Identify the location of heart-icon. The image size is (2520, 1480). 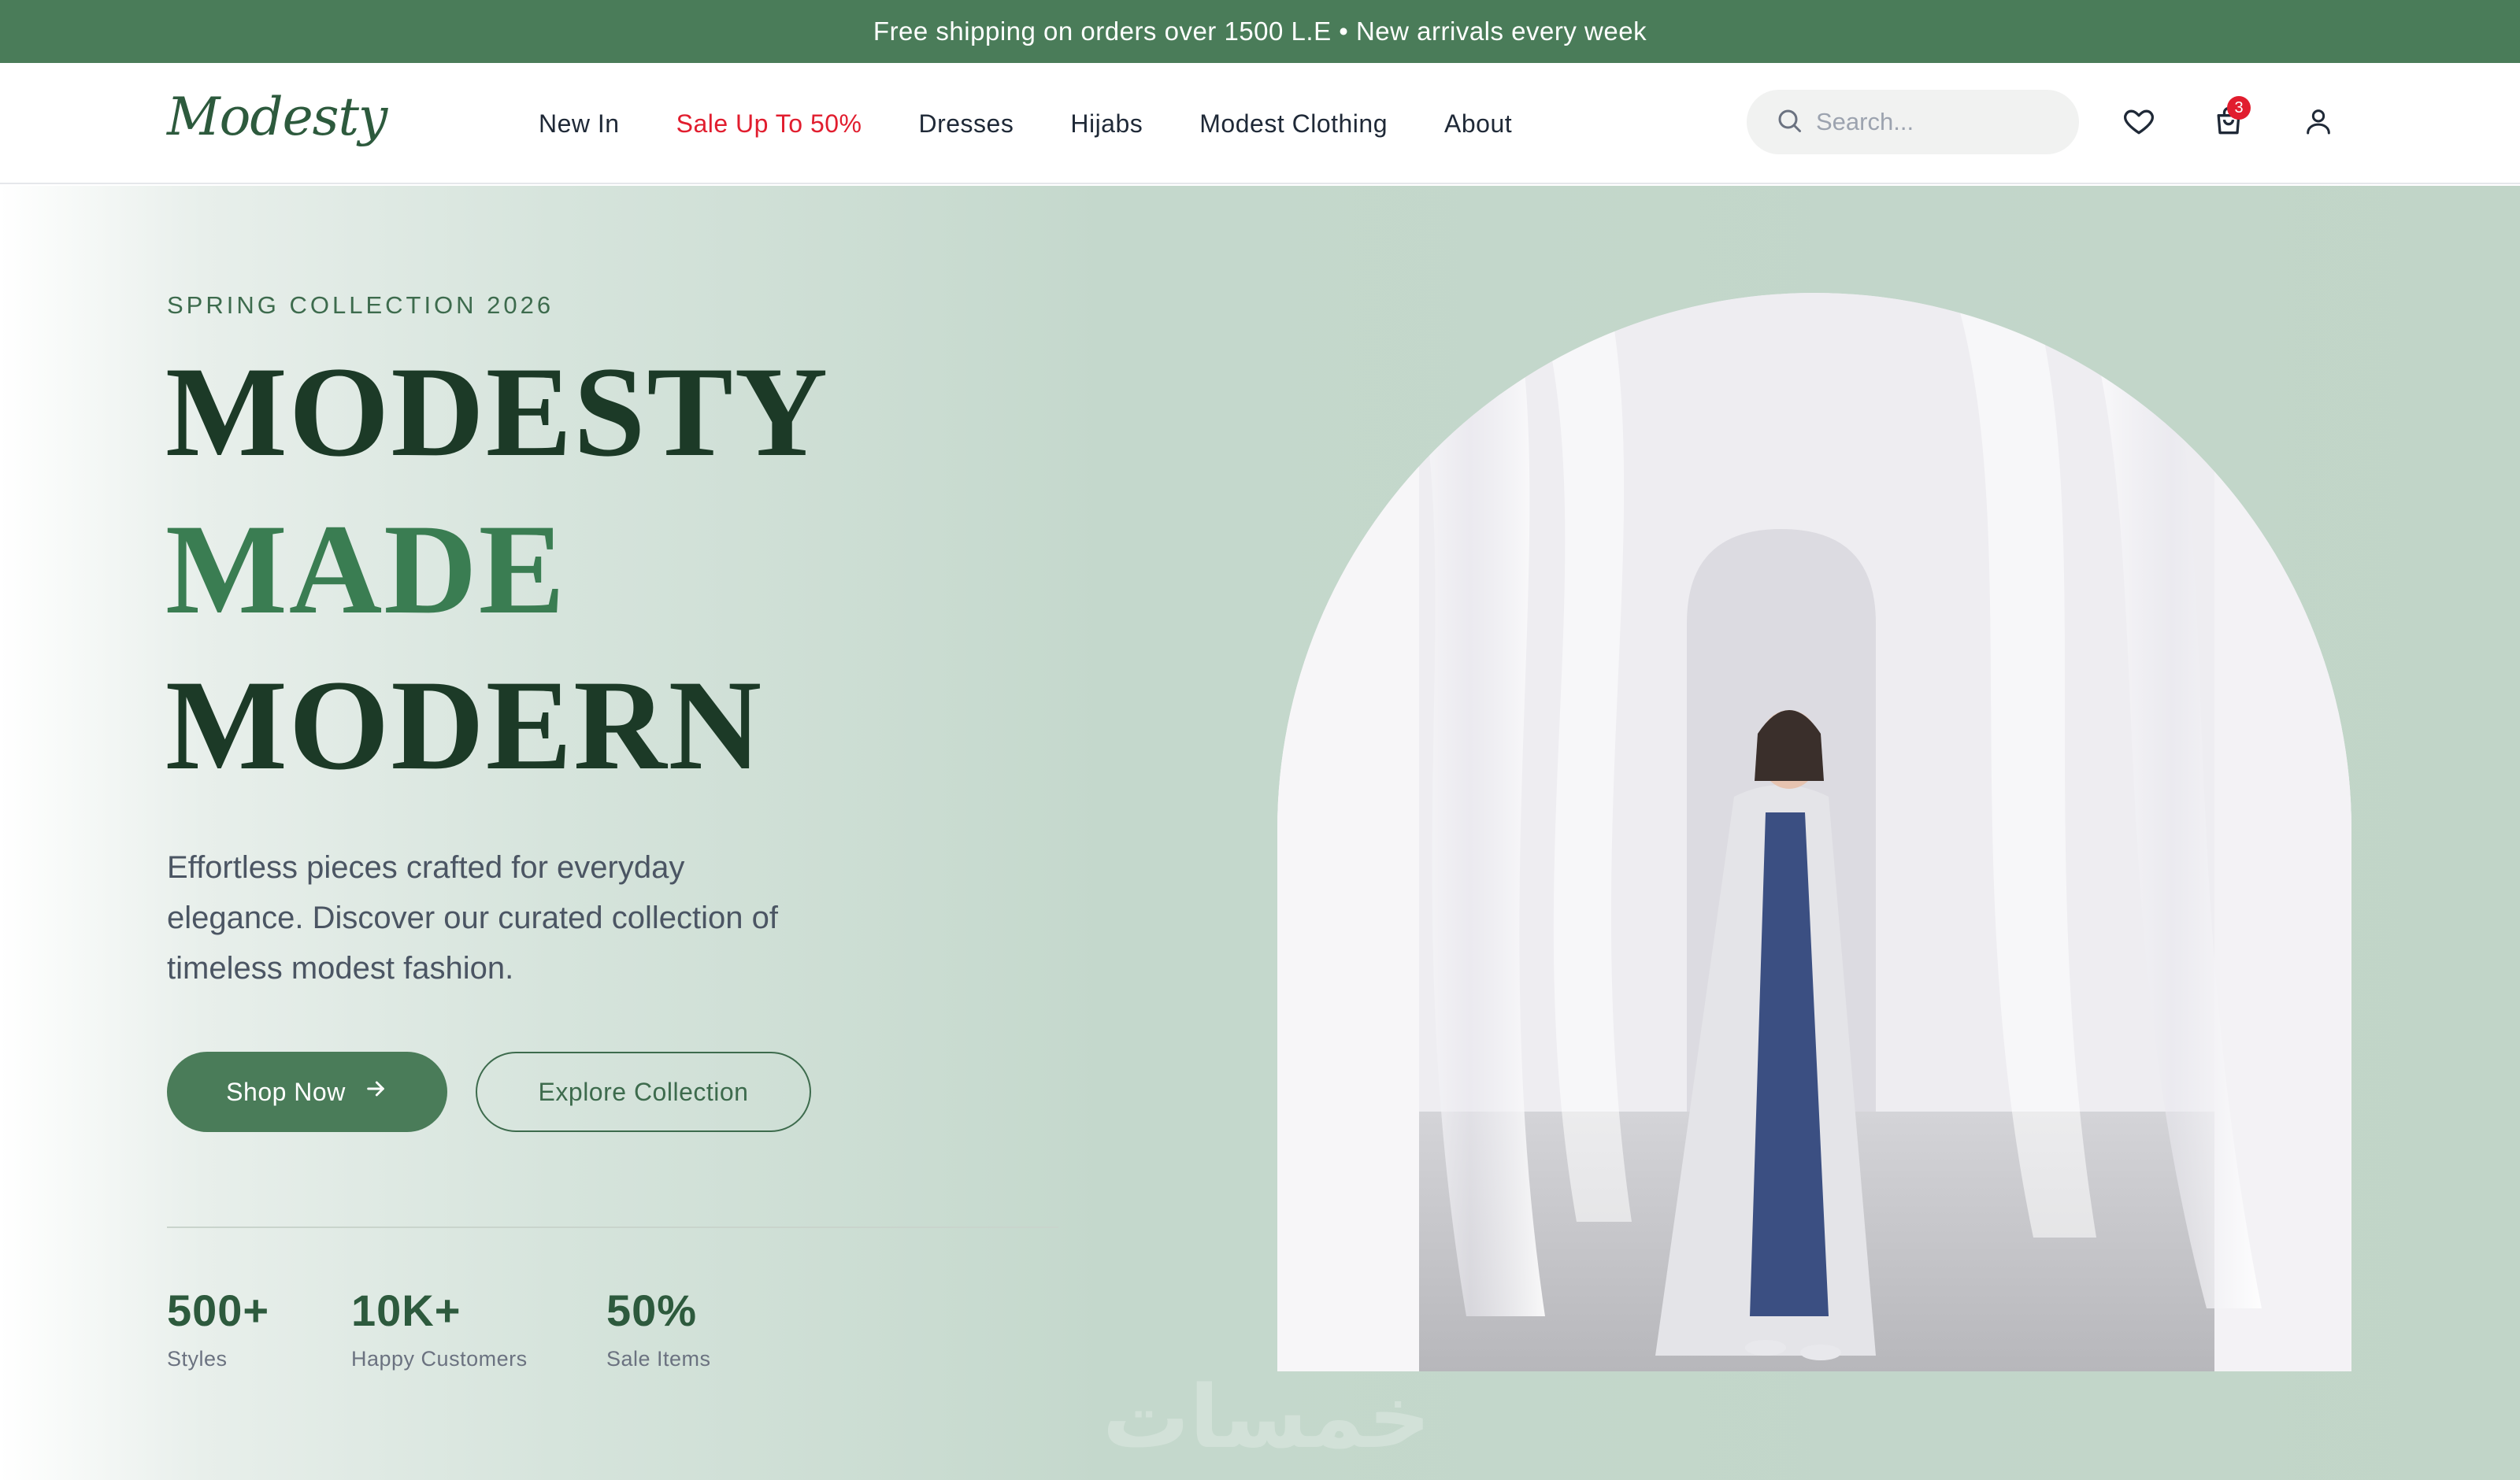
(2139, 123).